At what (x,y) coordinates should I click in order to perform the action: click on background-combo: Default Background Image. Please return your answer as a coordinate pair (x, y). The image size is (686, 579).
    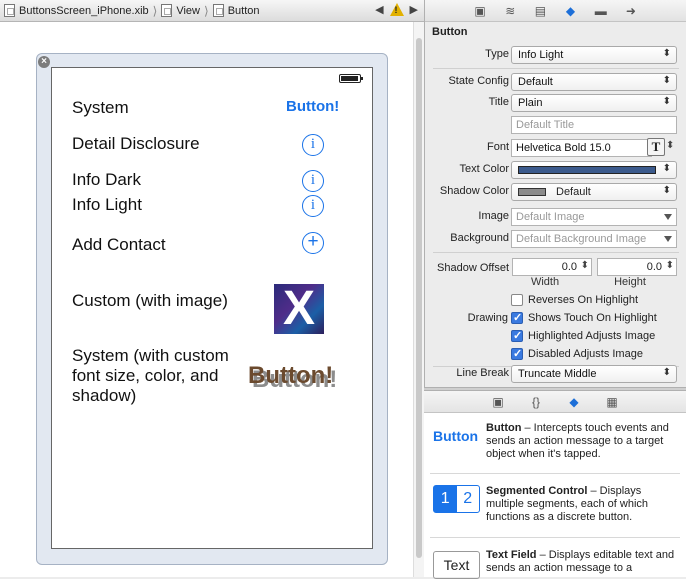
    Looking at the image, I should click on (594, 239).